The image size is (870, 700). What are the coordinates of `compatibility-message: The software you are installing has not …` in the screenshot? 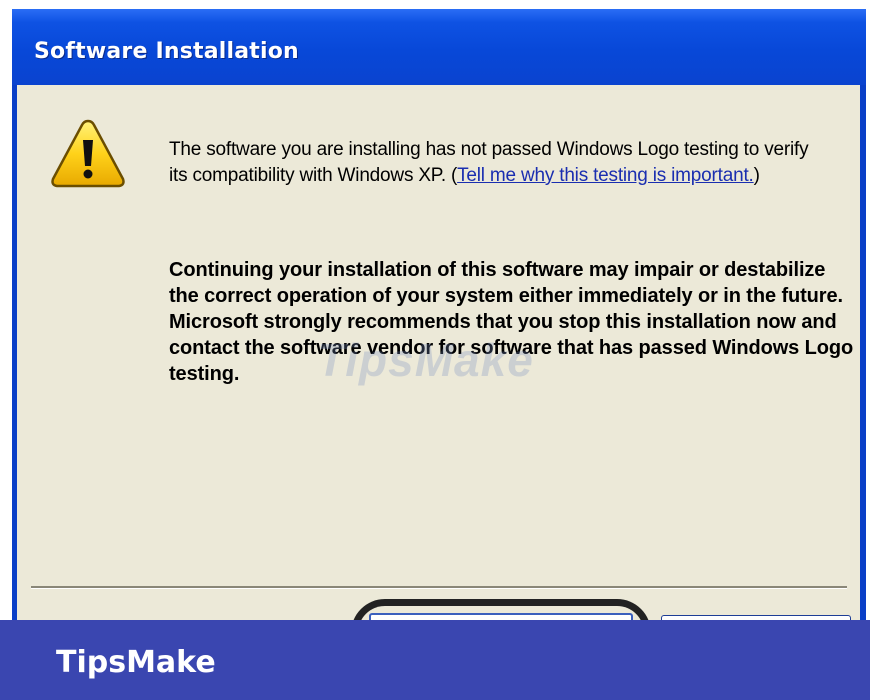 It's located at (499, 163).